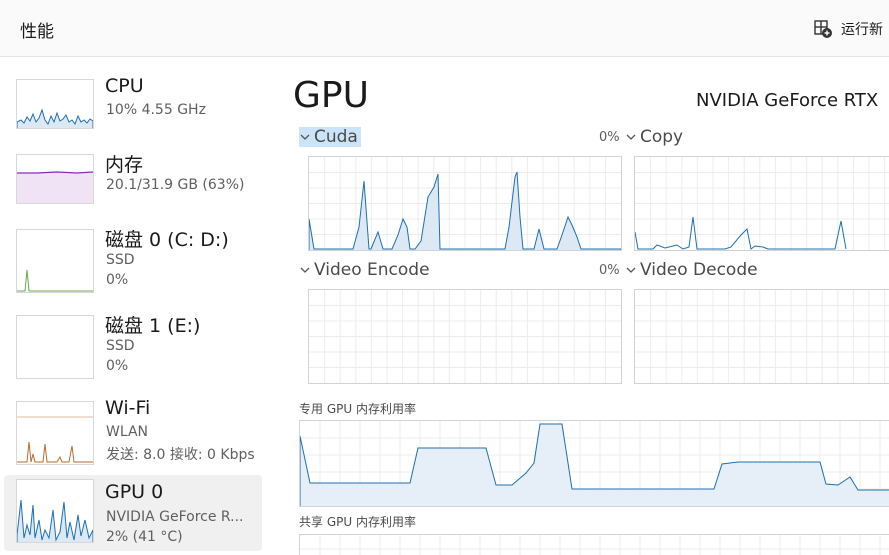  I want to click on video-encode-graph, so click(465, 336).